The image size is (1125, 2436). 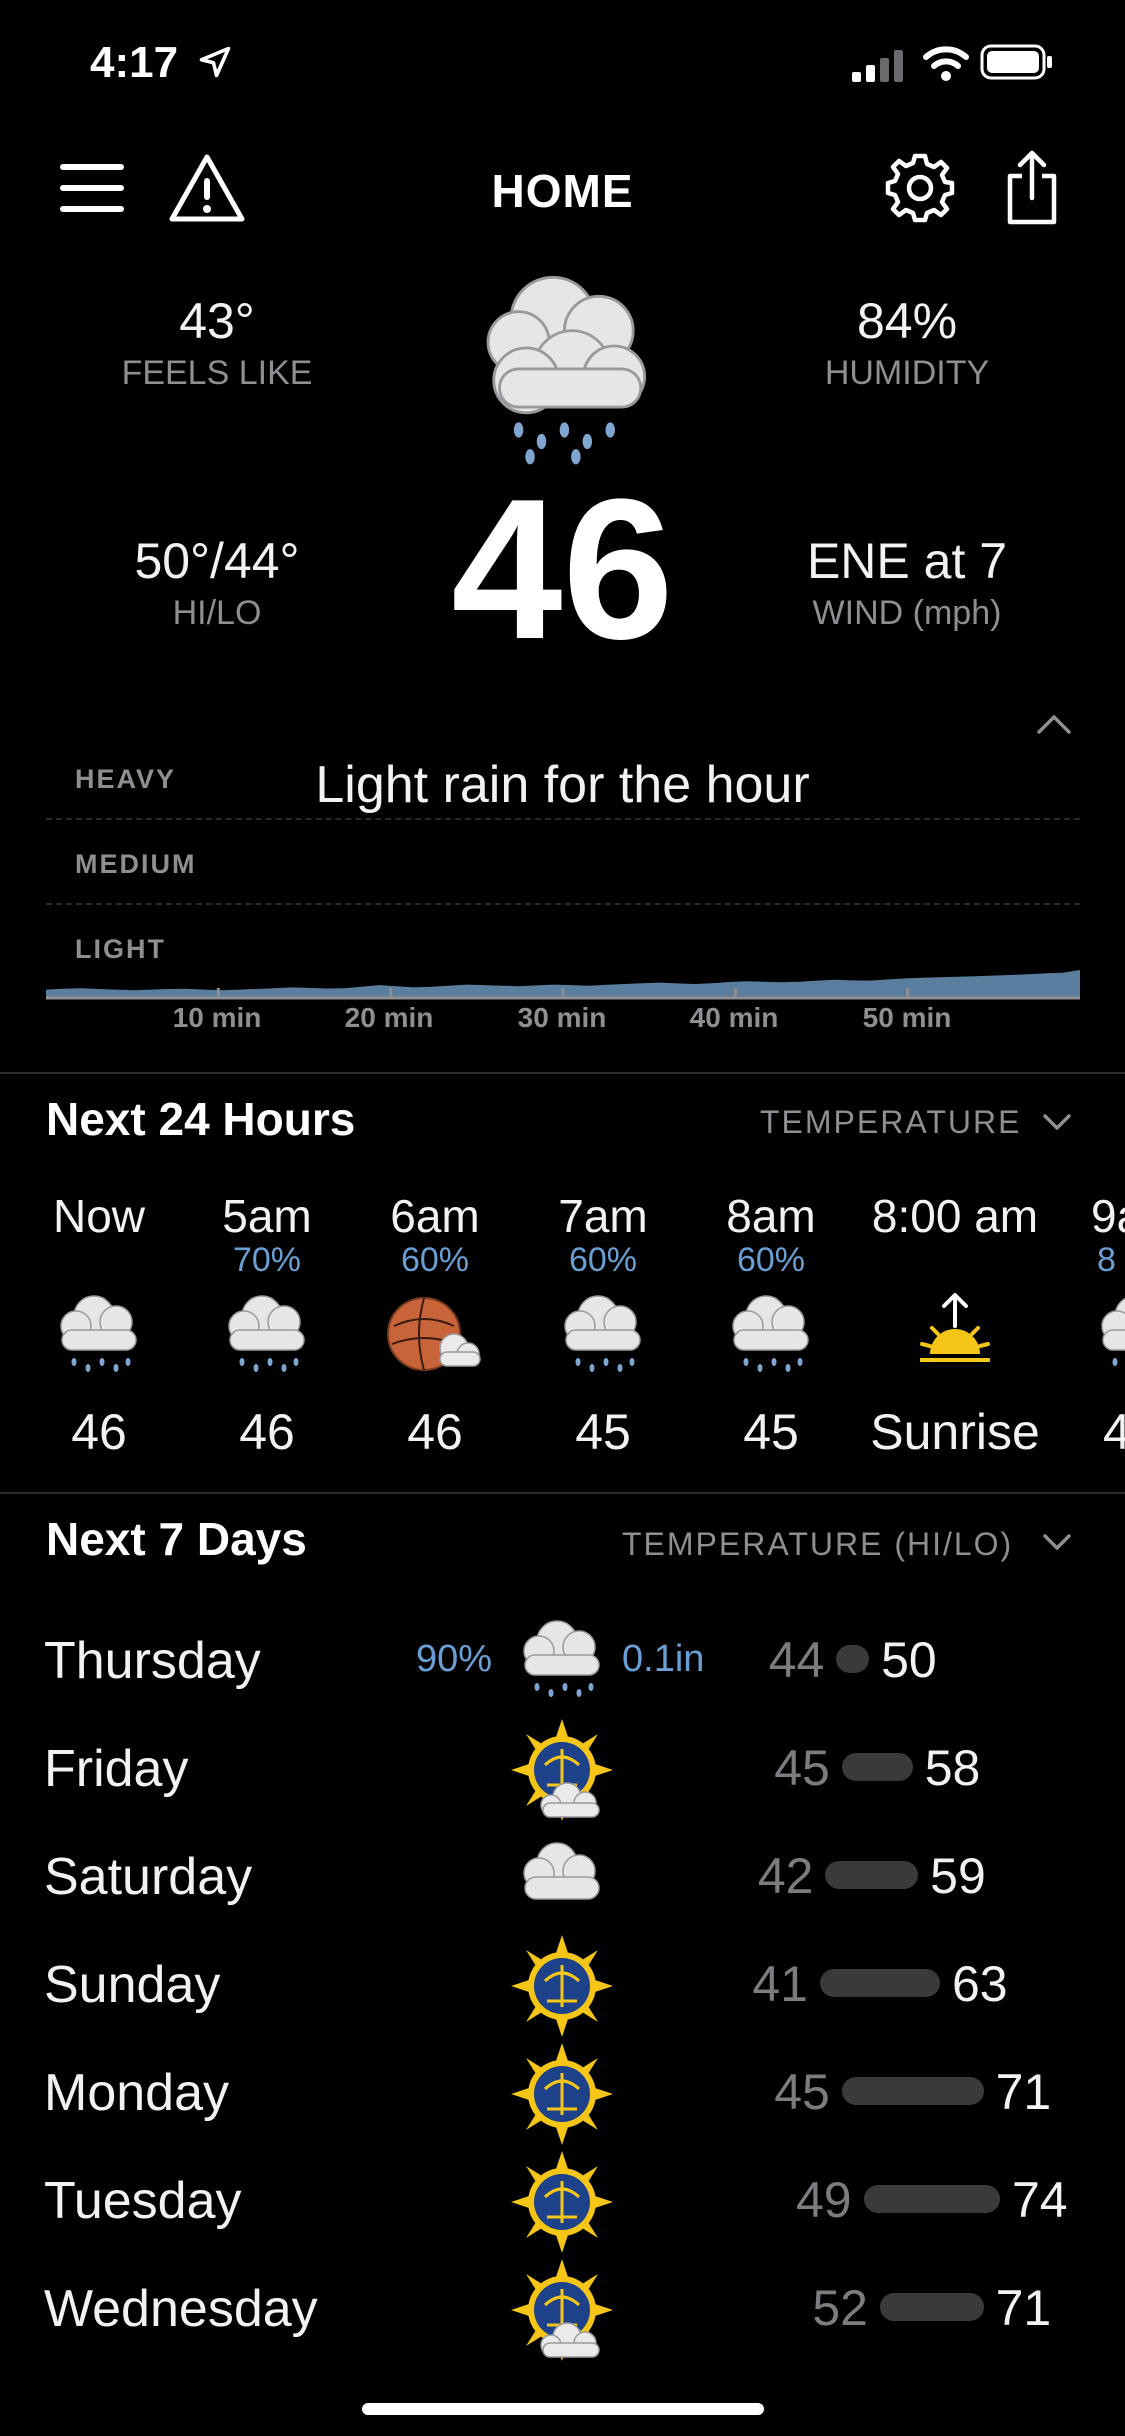 What do you see at coordinates (563, 985) in the screenshot?
I see `precip-chart` at bounding box center [563, 985].